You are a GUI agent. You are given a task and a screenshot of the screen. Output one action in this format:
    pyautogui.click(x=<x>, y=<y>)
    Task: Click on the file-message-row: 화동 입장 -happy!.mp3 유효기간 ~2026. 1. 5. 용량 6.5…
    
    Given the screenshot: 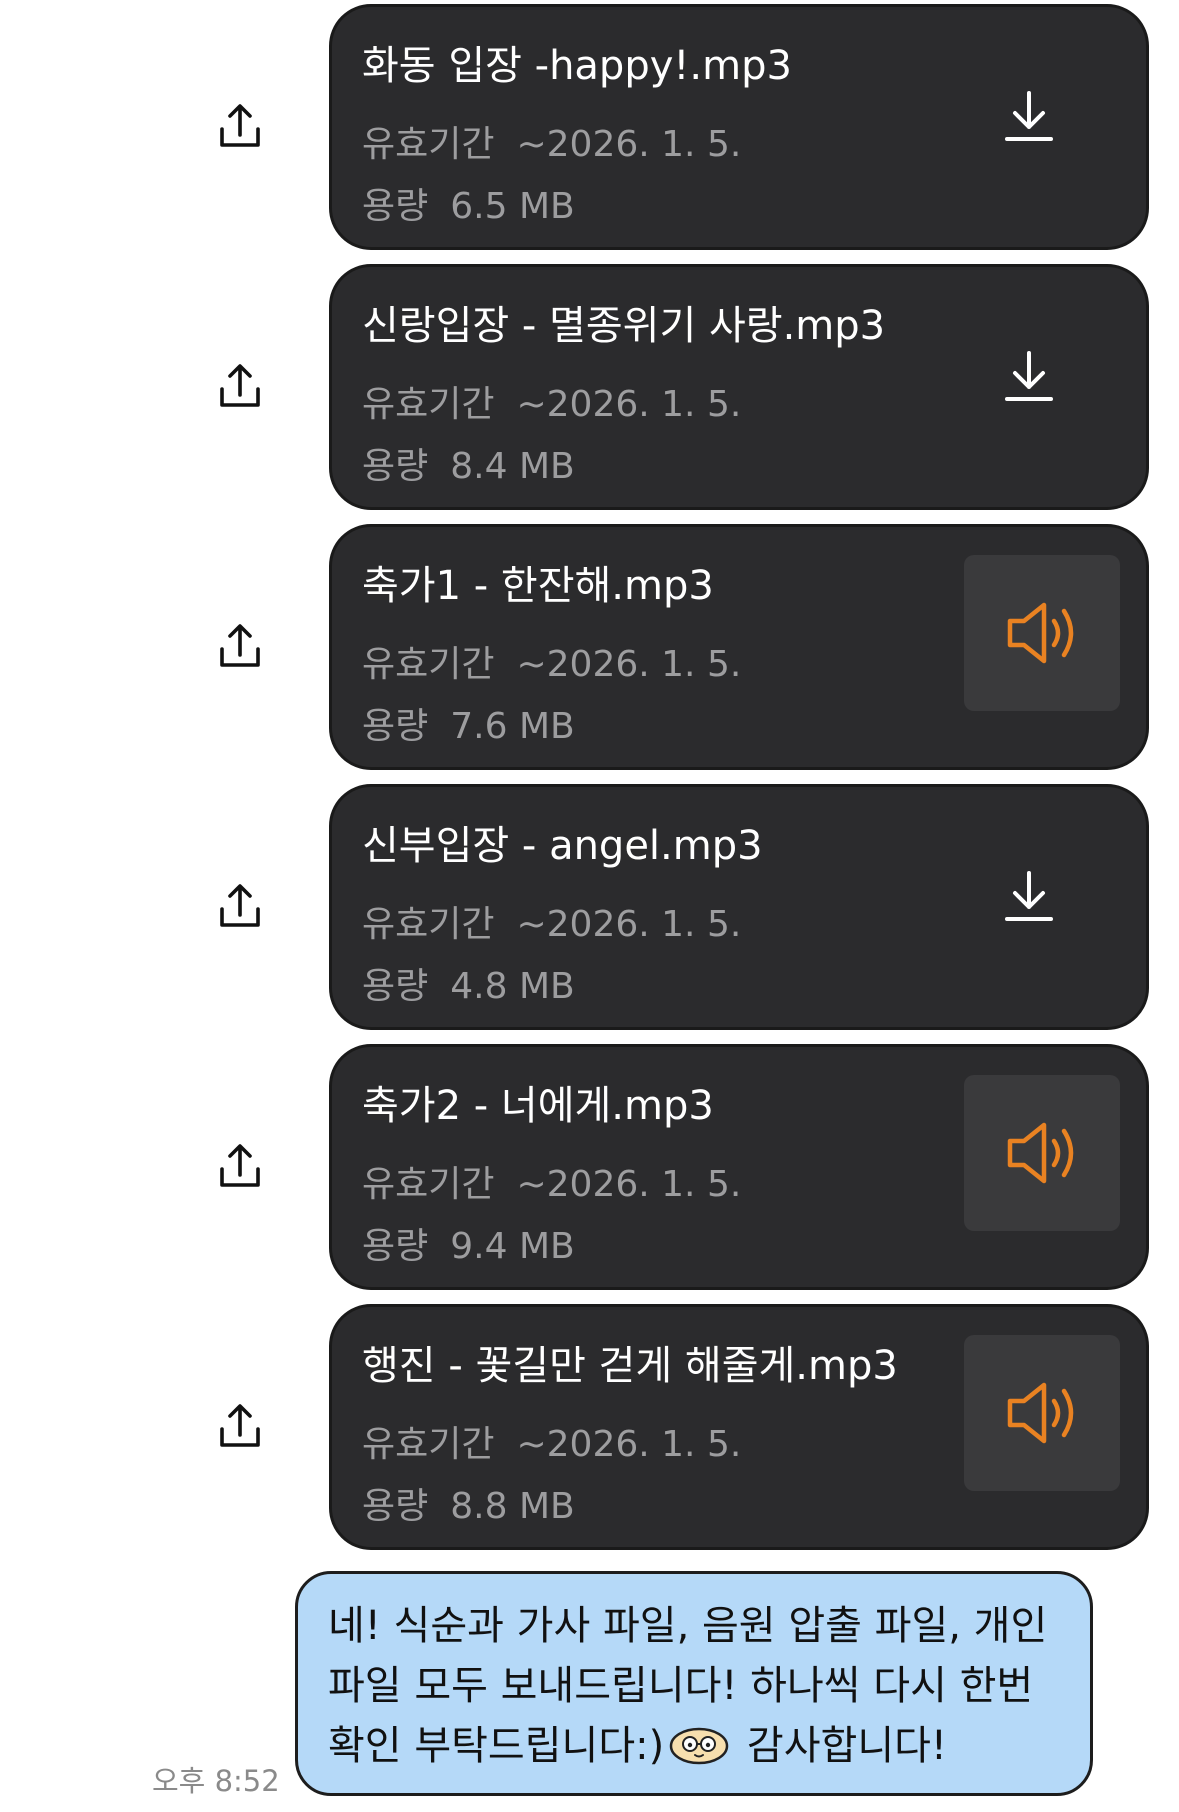 What is the action you would take?
    pyautogui.click(x=589, y=128)
    